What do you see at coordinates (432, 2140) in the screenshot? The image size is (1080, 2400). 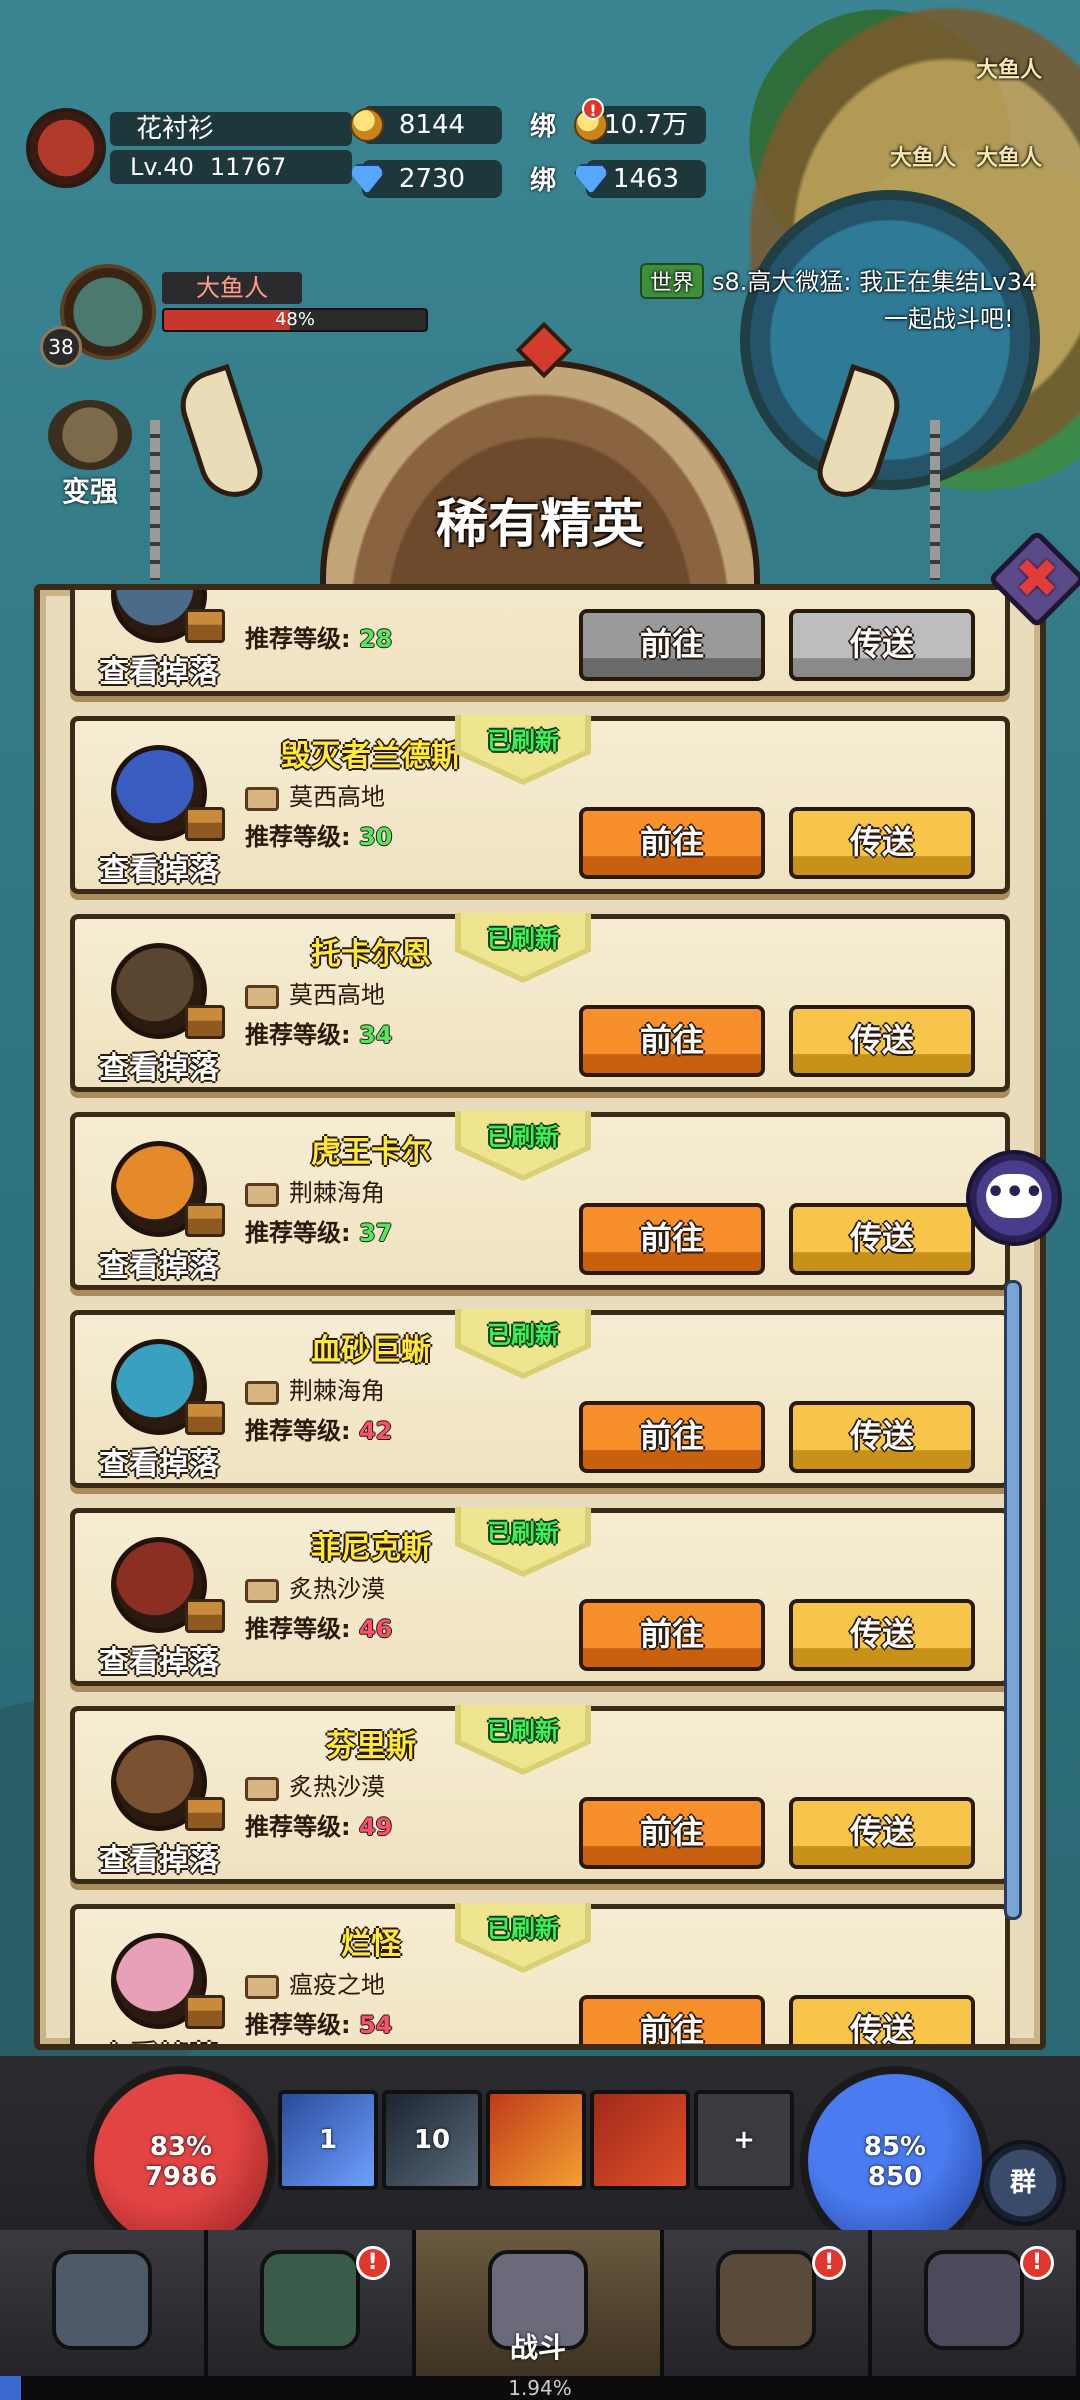 I see `skill-slot-2: 10` at bounding box center [432, 2140].